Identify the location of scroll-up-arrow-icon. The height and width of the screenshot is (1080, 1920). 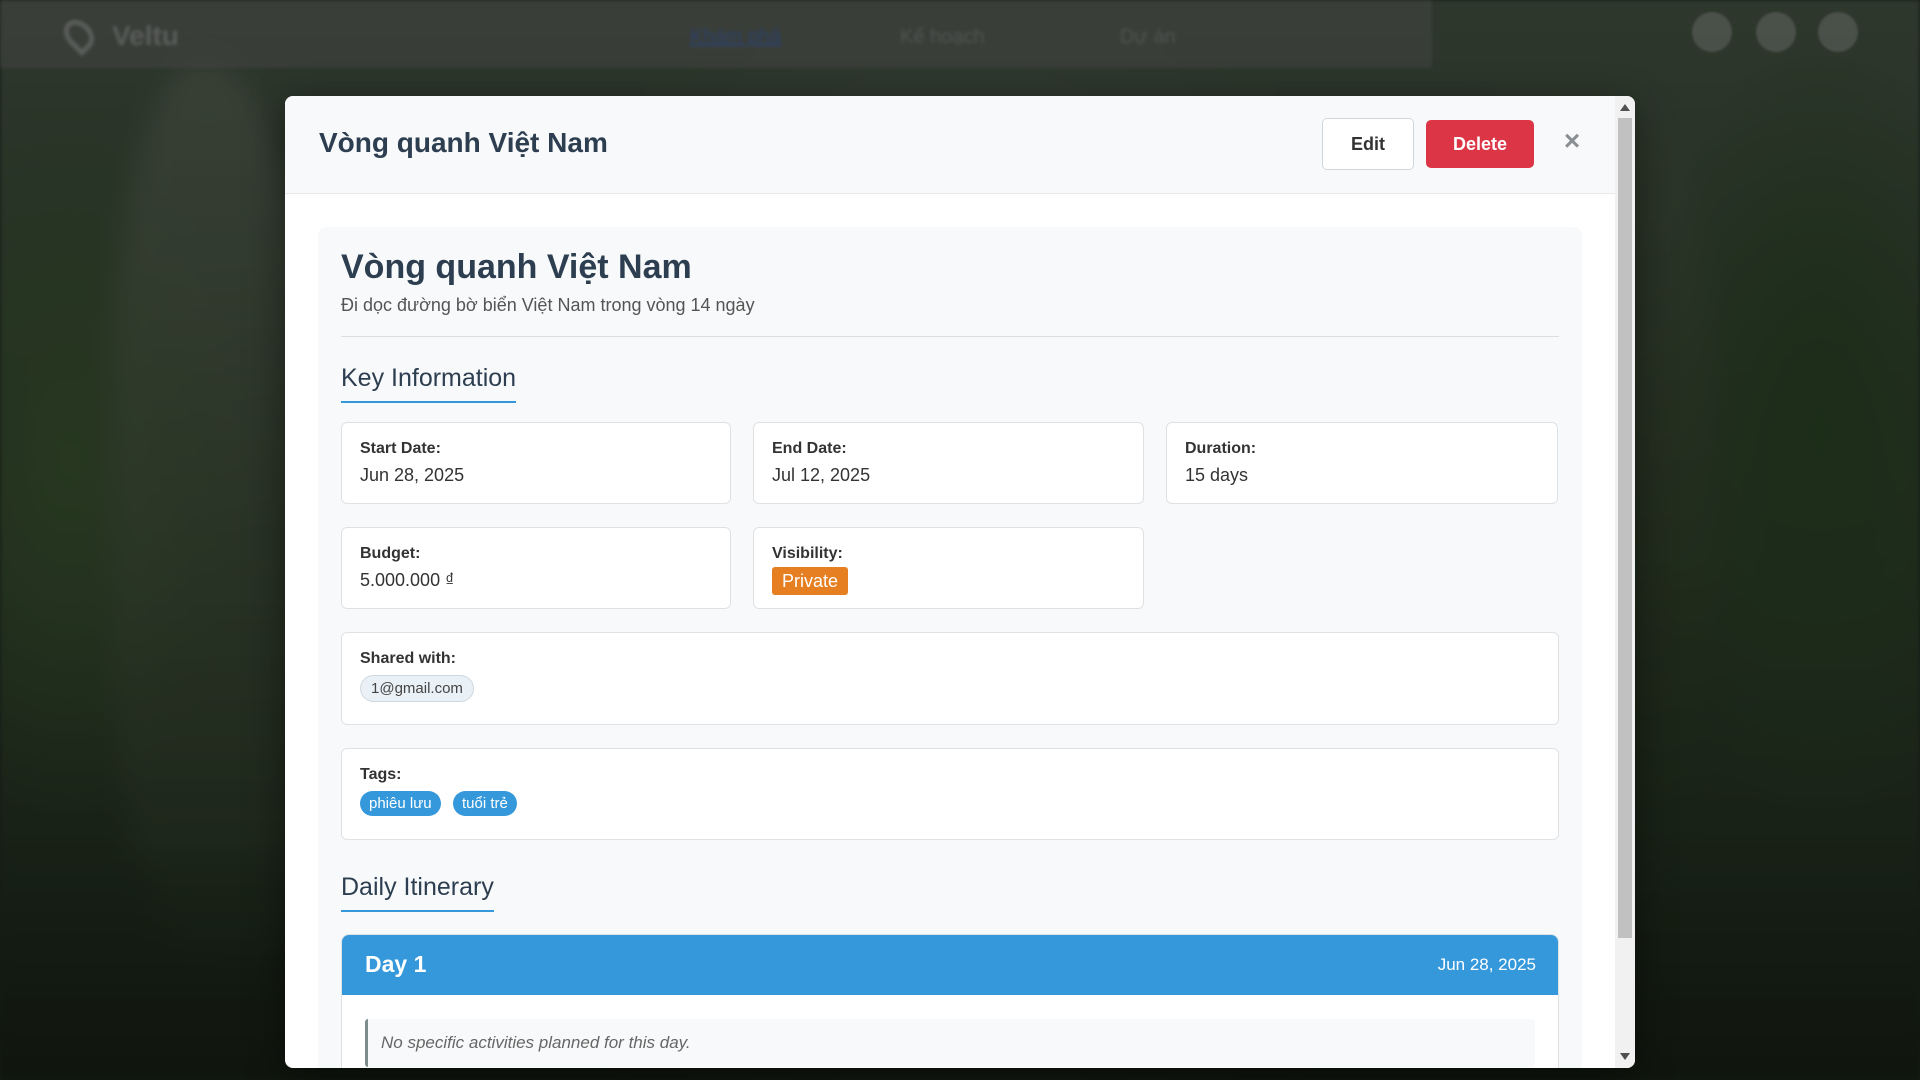
(1625, 107).